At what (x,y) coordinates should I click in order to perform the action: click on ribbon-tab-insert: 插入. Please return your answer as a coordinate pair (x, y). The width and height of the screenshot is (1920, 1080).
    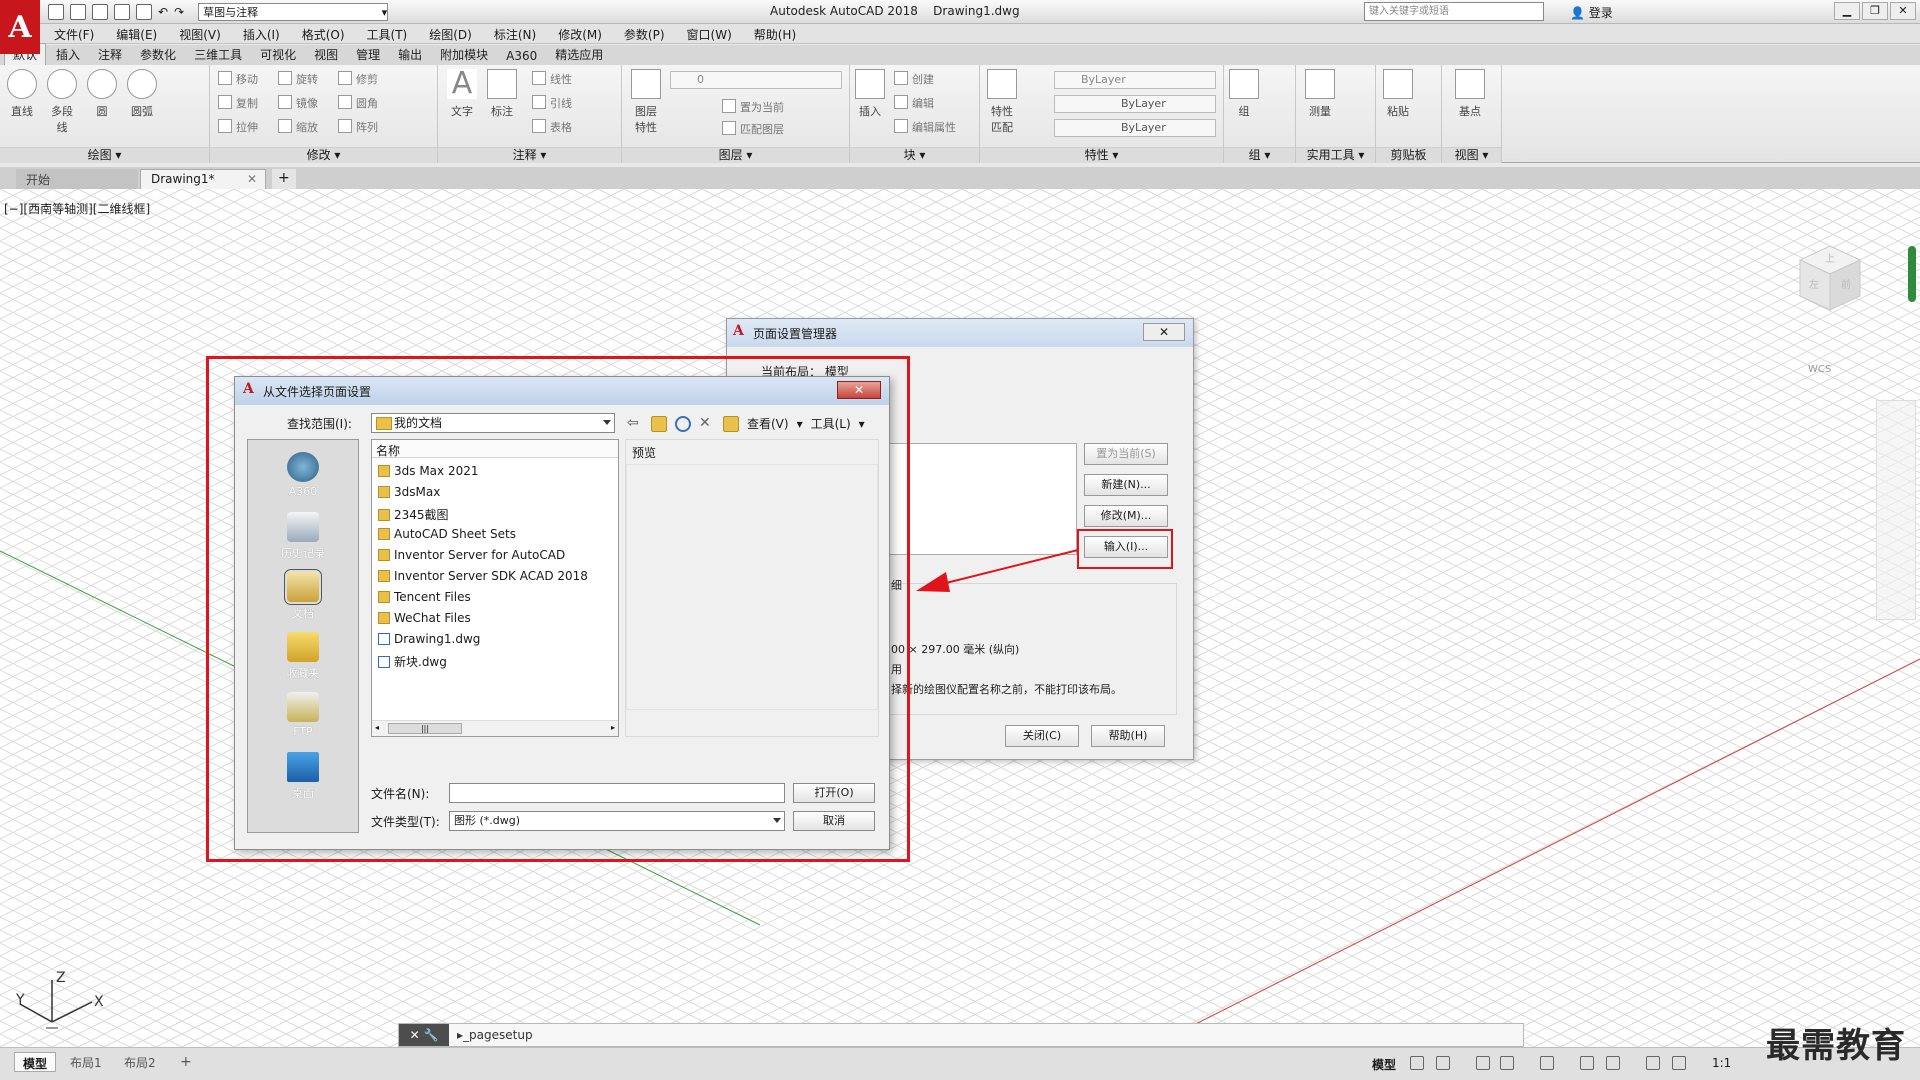
    Looking at the image, I should click on (68, 54).